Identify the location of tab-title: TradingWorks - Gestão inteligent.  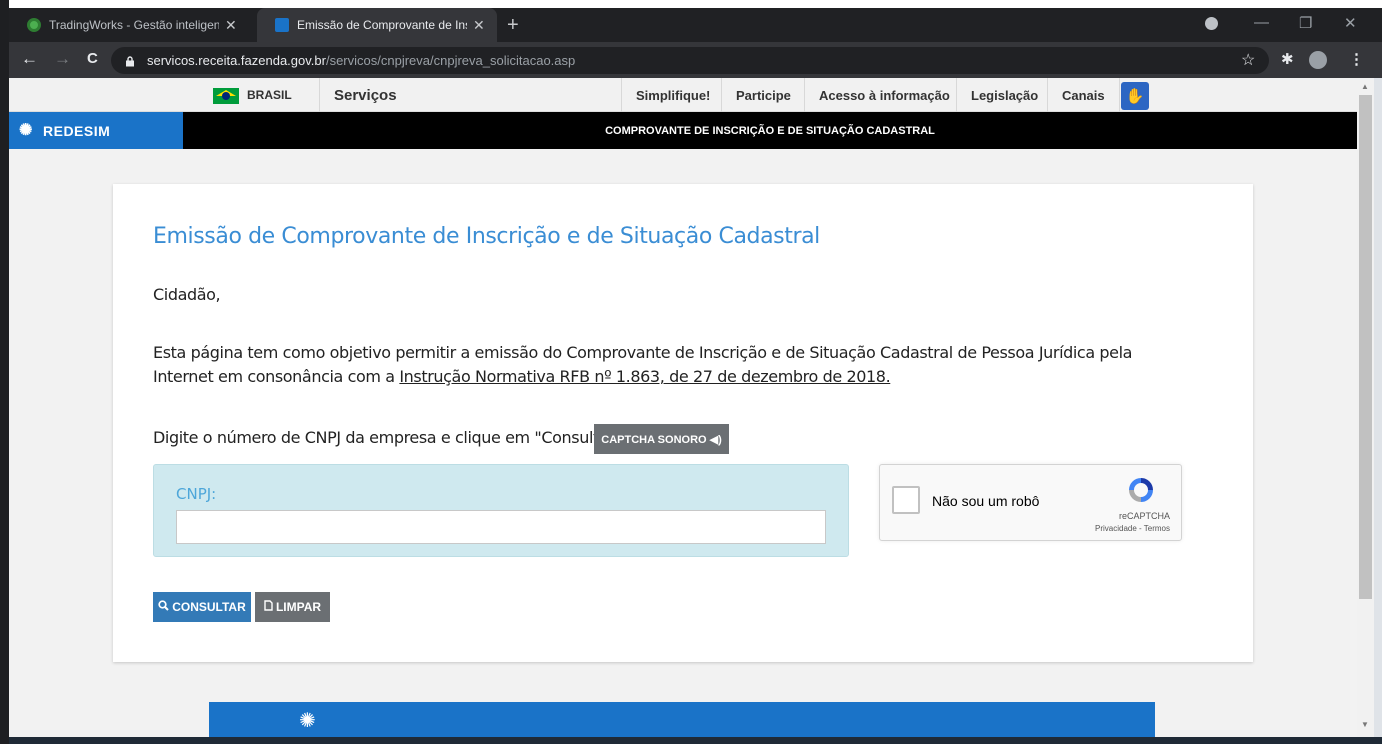
(134, 25).